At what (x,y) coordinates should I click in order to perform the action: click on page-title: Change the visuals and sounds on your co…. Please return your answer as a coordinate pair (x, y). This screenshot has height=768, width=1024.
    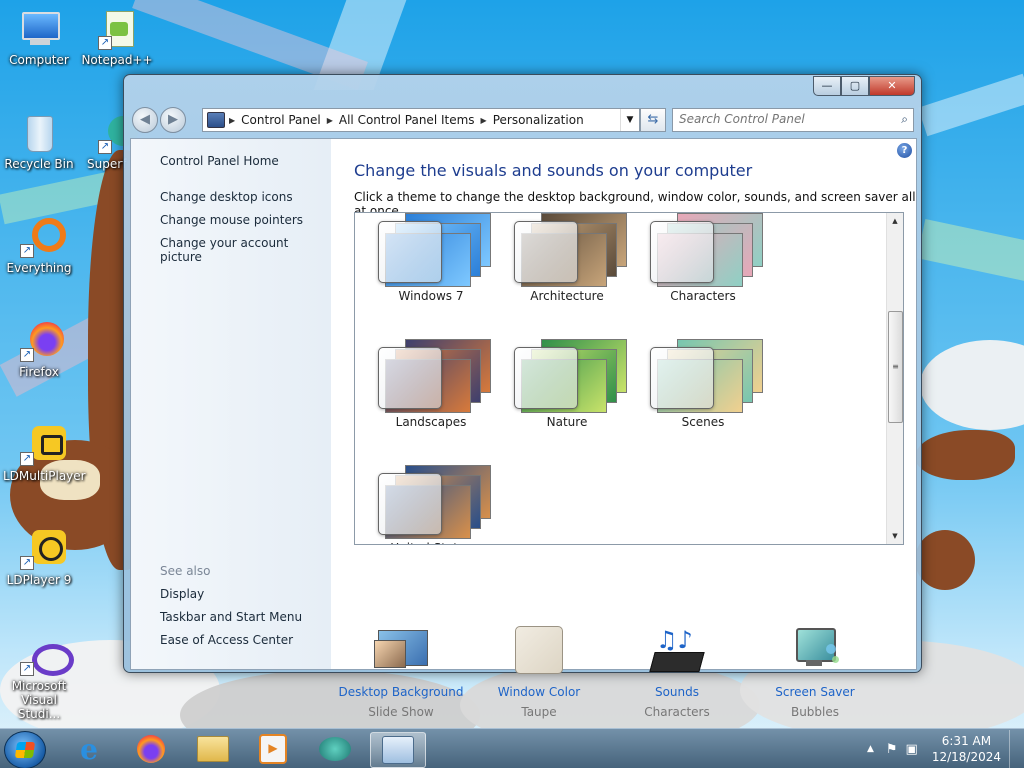
    Looking at the image, I should click on (553, 170).